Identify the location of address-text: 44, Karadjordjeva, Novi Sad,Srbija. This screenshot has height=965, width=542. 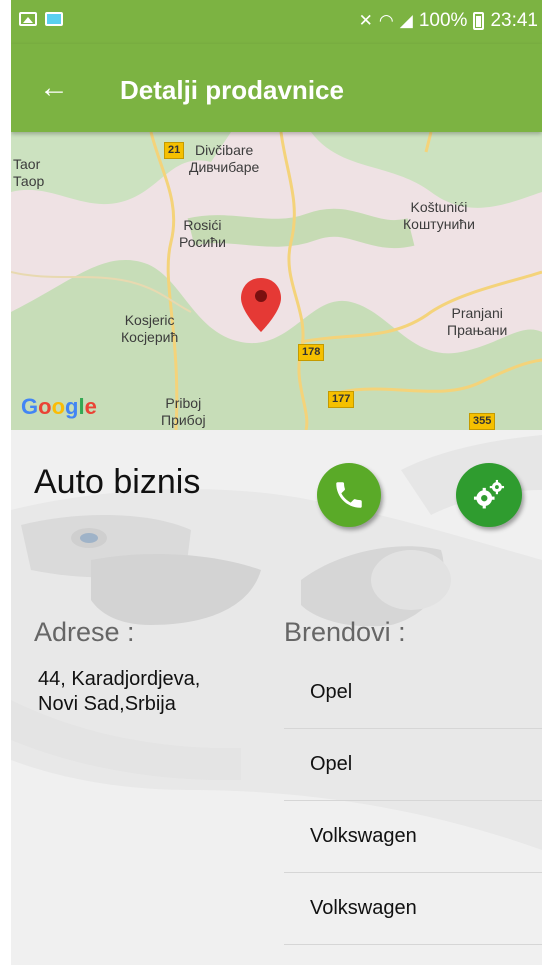
(153, 692).